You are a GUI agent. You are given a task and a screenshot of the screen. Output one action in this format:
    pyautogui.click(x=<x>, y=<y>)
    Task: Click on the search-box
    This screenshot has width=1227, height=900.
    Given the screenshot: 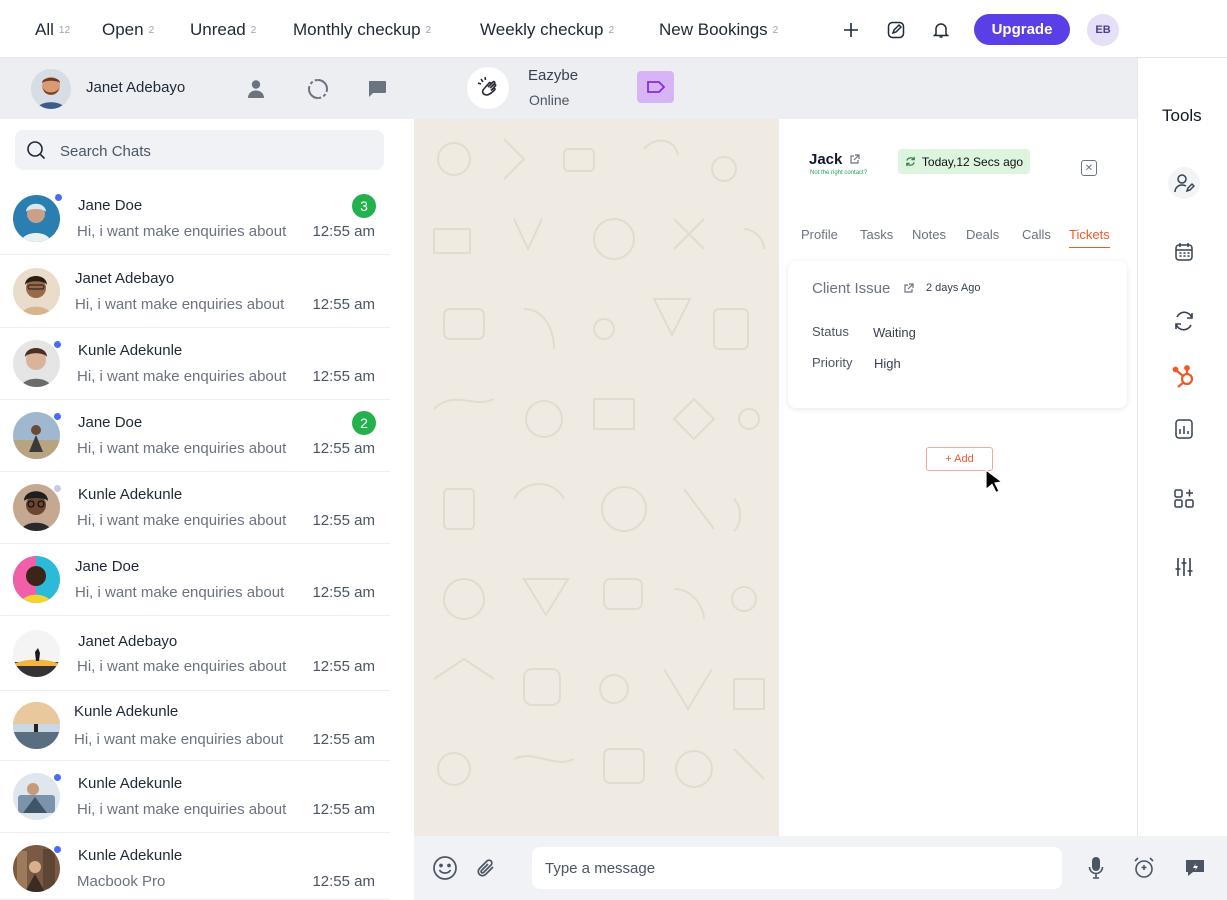 What is the action you would take?
    pyautogui.click(x=199, y=150)
    